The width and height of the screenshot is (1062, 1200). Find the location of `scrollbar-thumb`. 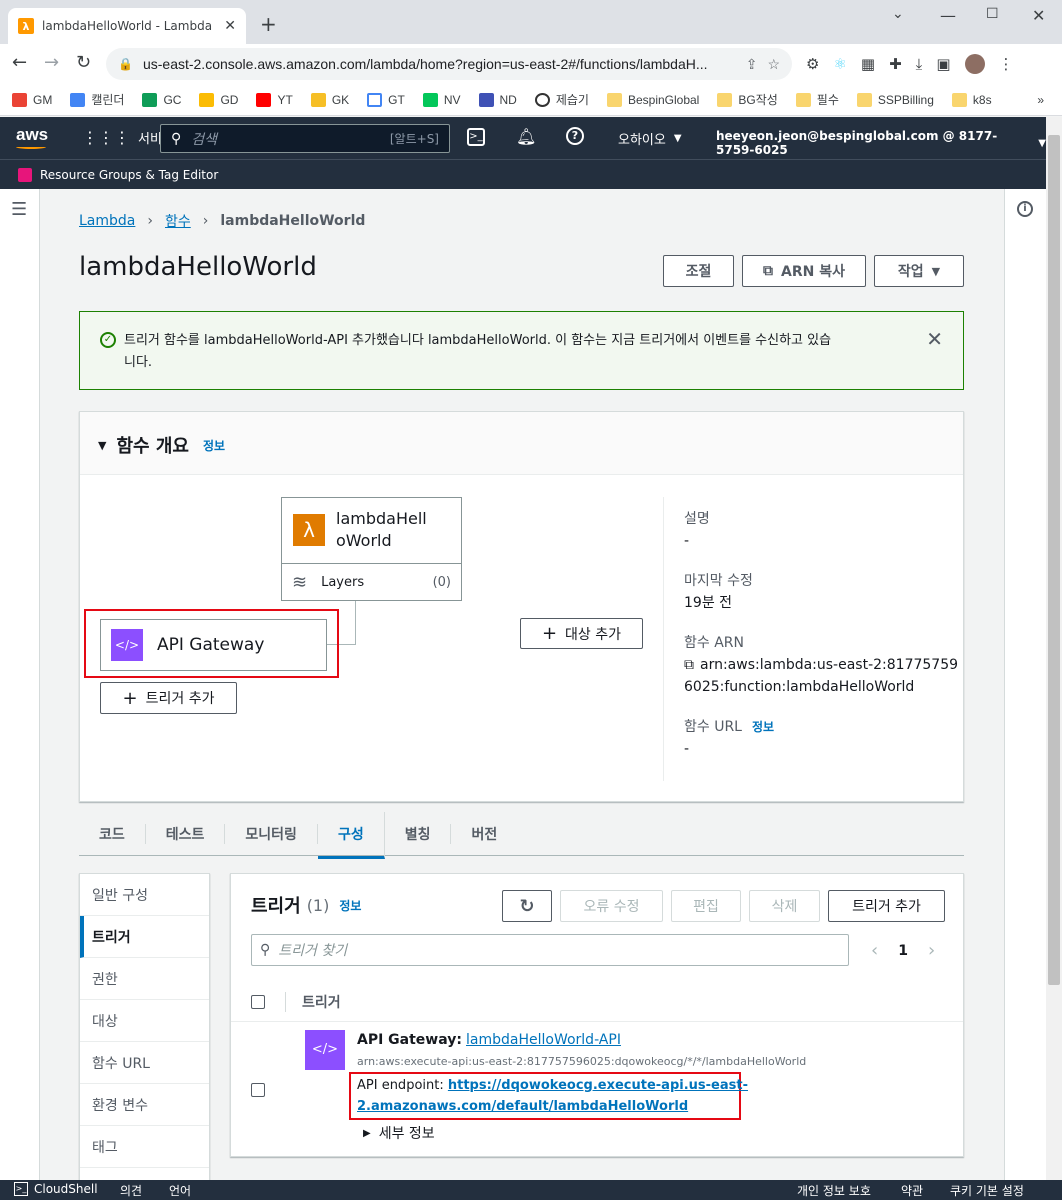

scrollbar-thumb is located at coordinates (1054, 560).